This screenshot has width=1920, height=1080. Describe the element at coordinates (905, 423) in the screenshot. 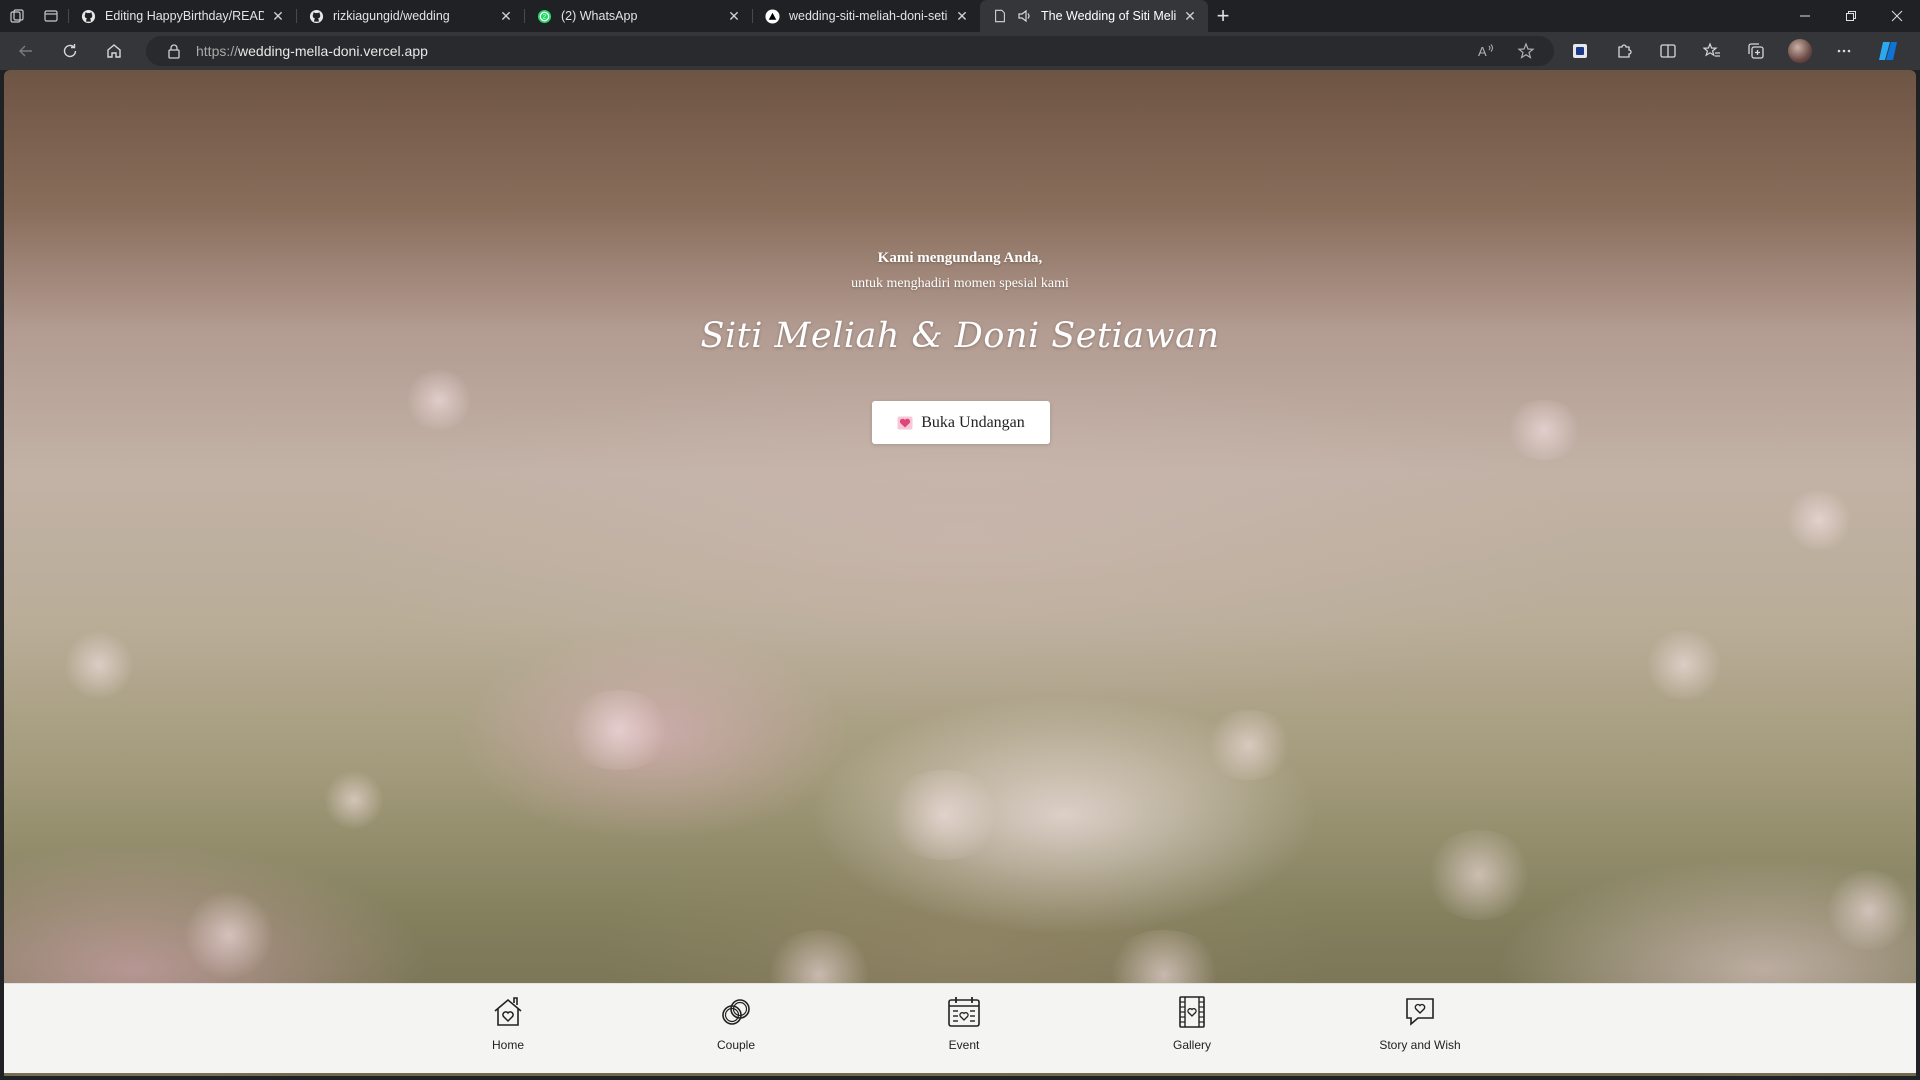

I see `heart-icon` at that location.